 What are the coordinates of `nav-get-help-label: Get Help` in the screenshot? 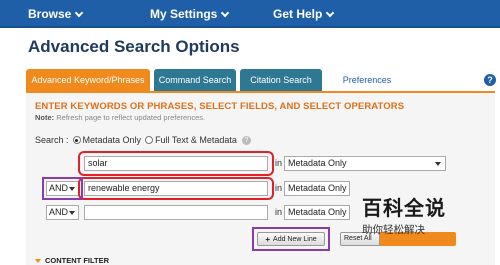 It's located at (298, 14).